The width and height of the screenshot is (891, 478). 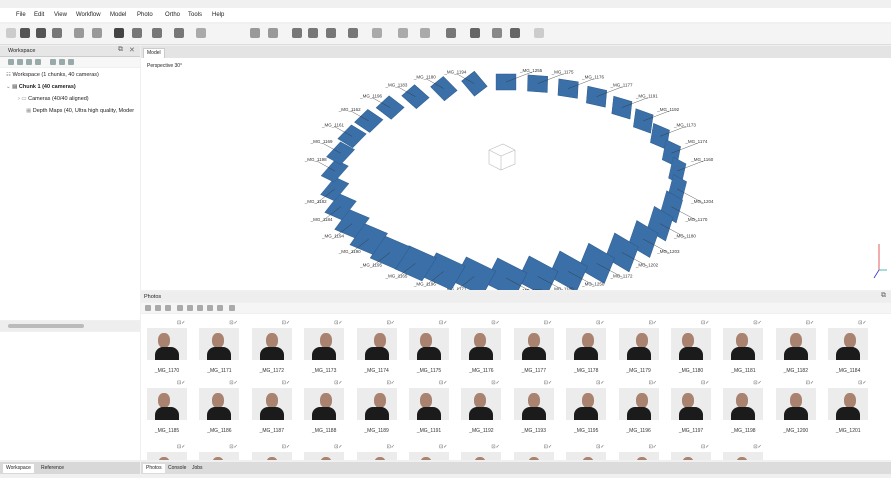 What do you see at coordinates (197, 468) in the screenshot?
I see `tab-jobs: Jobs` at bounding box center [197, 468].